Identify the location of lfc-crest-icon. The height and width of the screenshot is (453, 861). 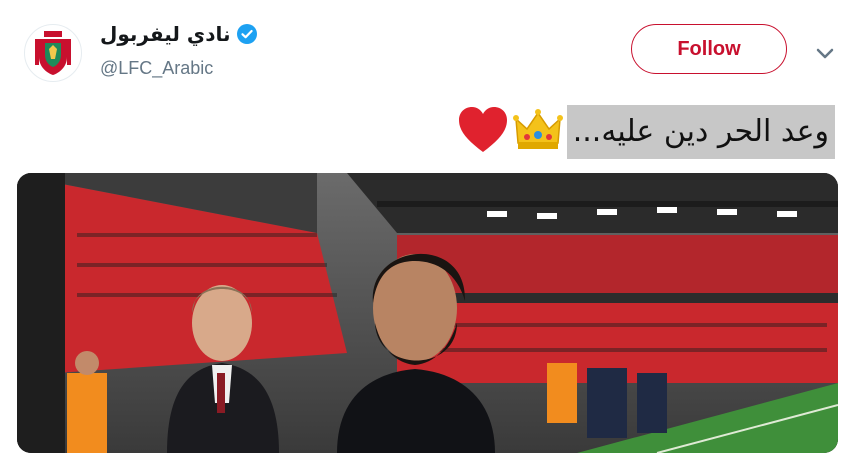
(53, 53).